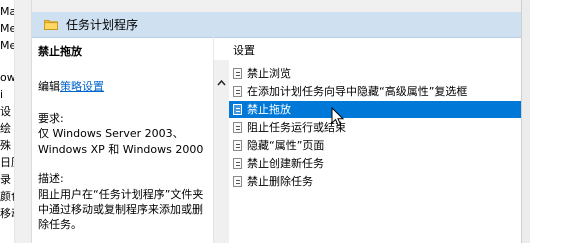 The image size is (568, 243). What do you see at coordinates (121, 194) in the screenshot?
I see `description-line: 阻止用户在“任务计划程序”文件夹` at bounding box center [121, 194].